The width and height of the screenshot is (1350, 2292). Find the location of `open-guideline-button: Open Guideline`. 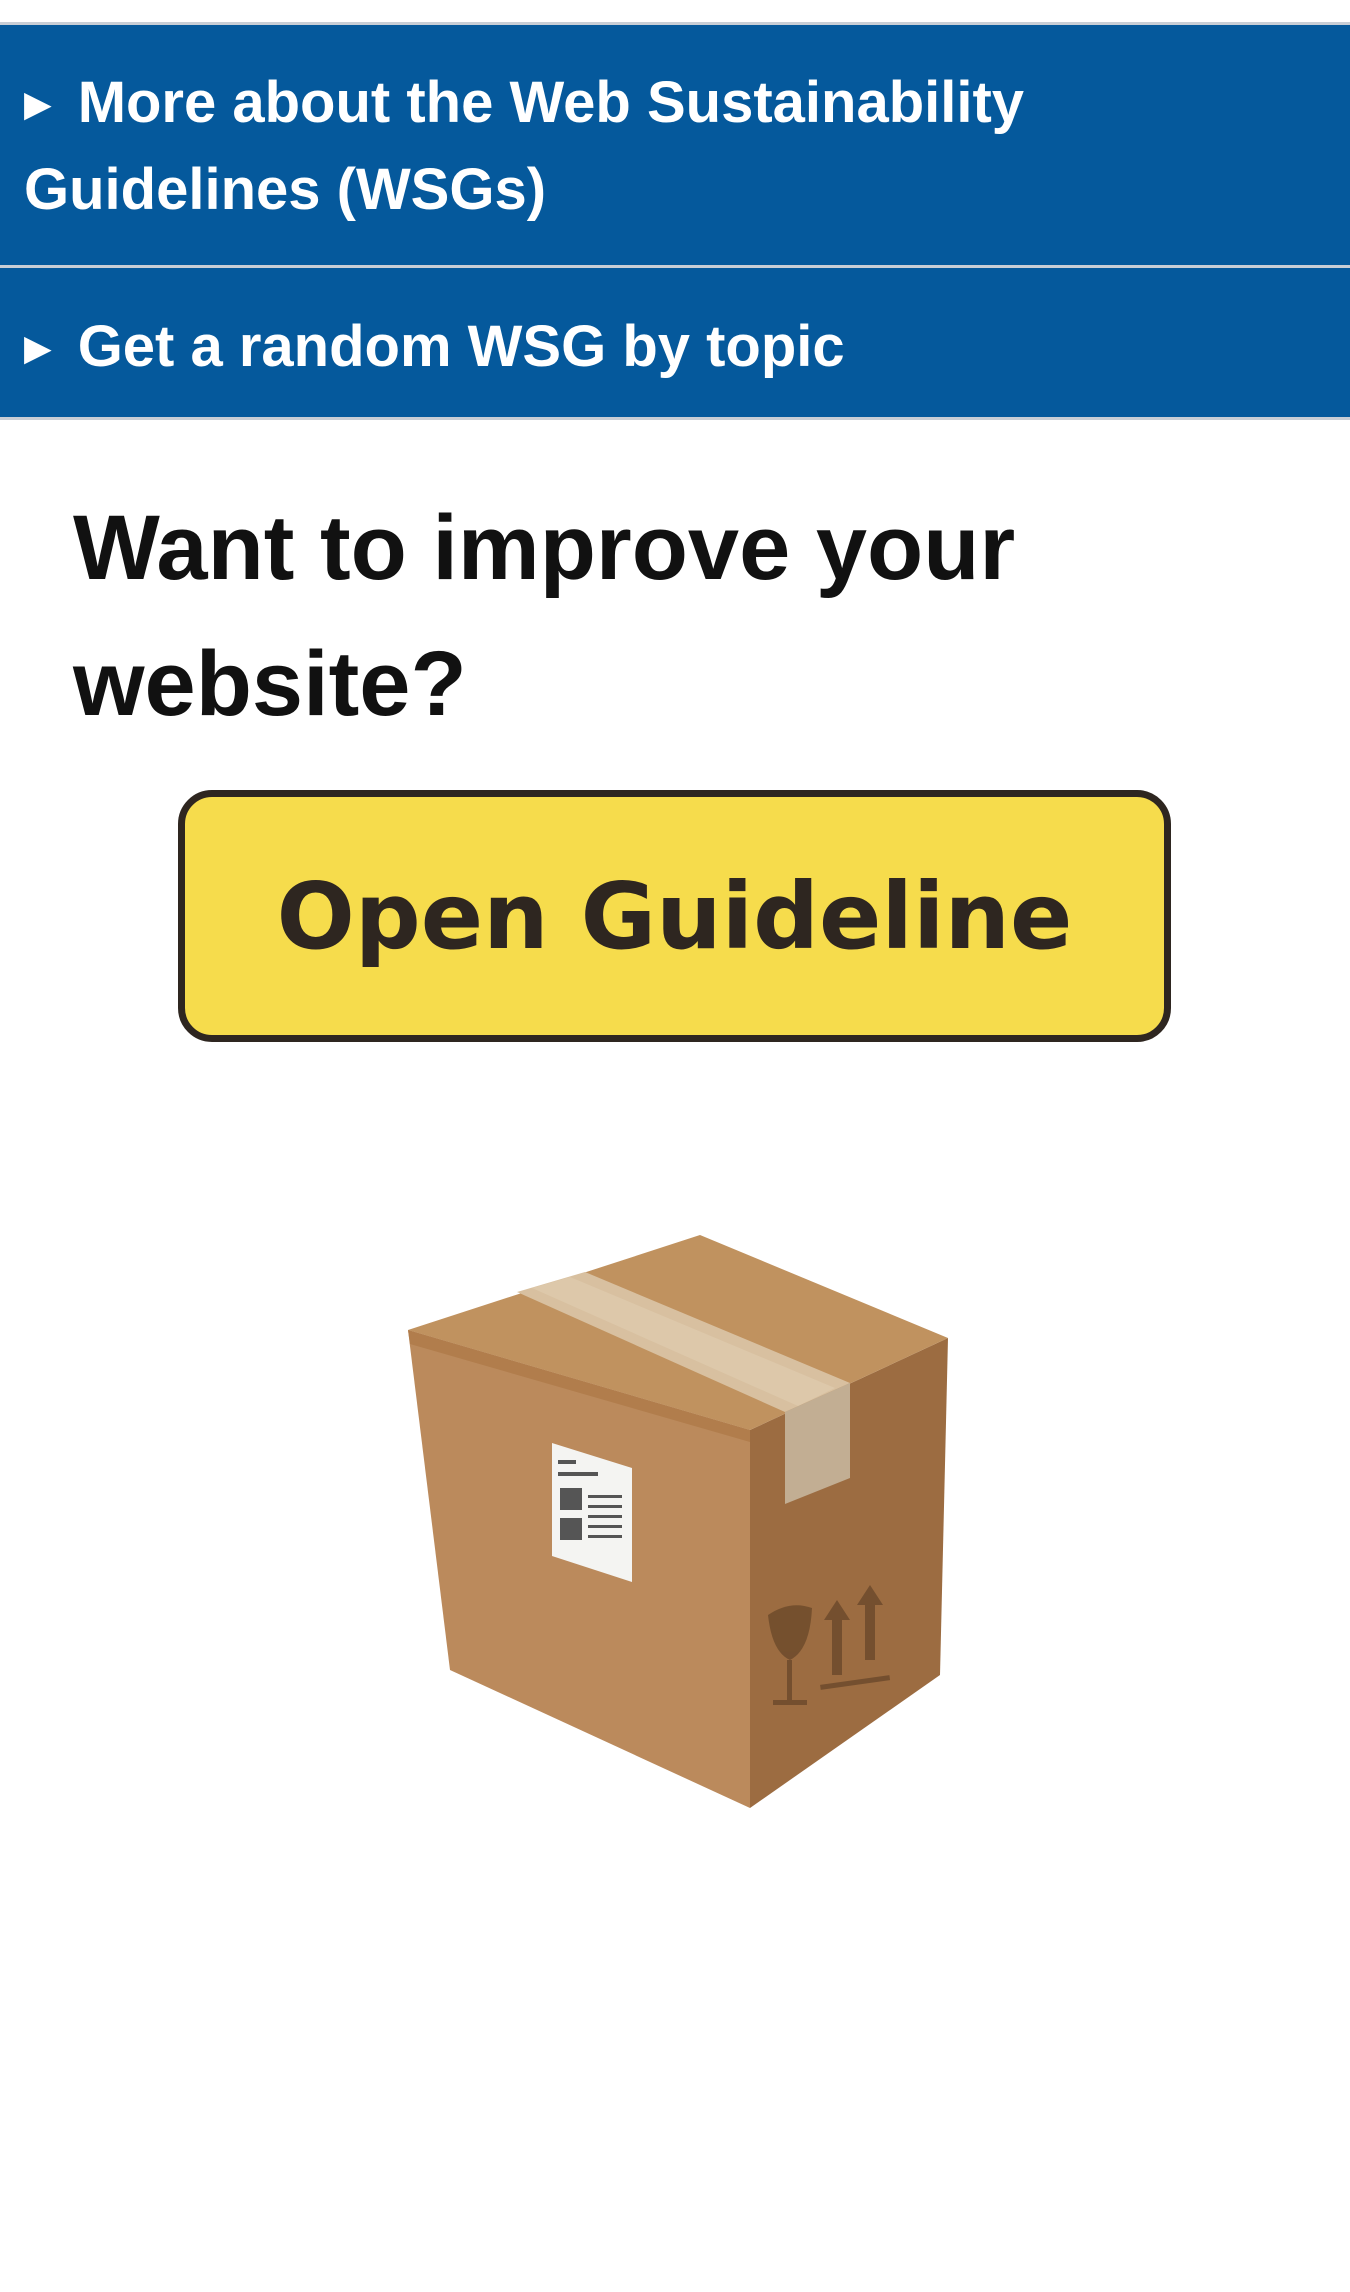

open-guideline-button: Open Guideline is located at coordinates (674, 916).